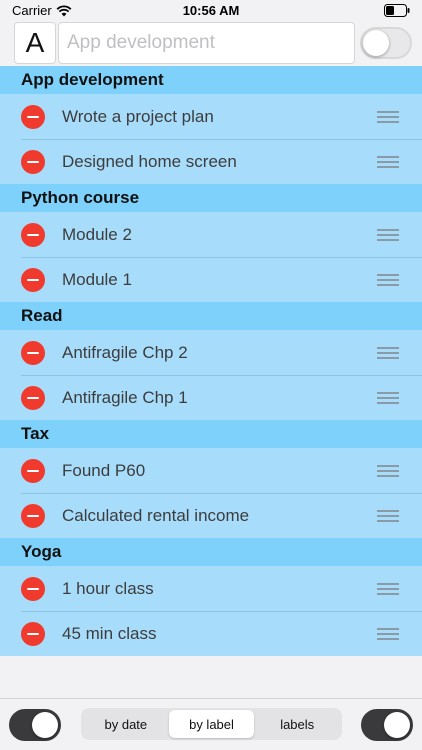 Image resolution: width=422 pixels, height=750 pixels. I want to click on segment-by-date: by date, so click(126, 724).